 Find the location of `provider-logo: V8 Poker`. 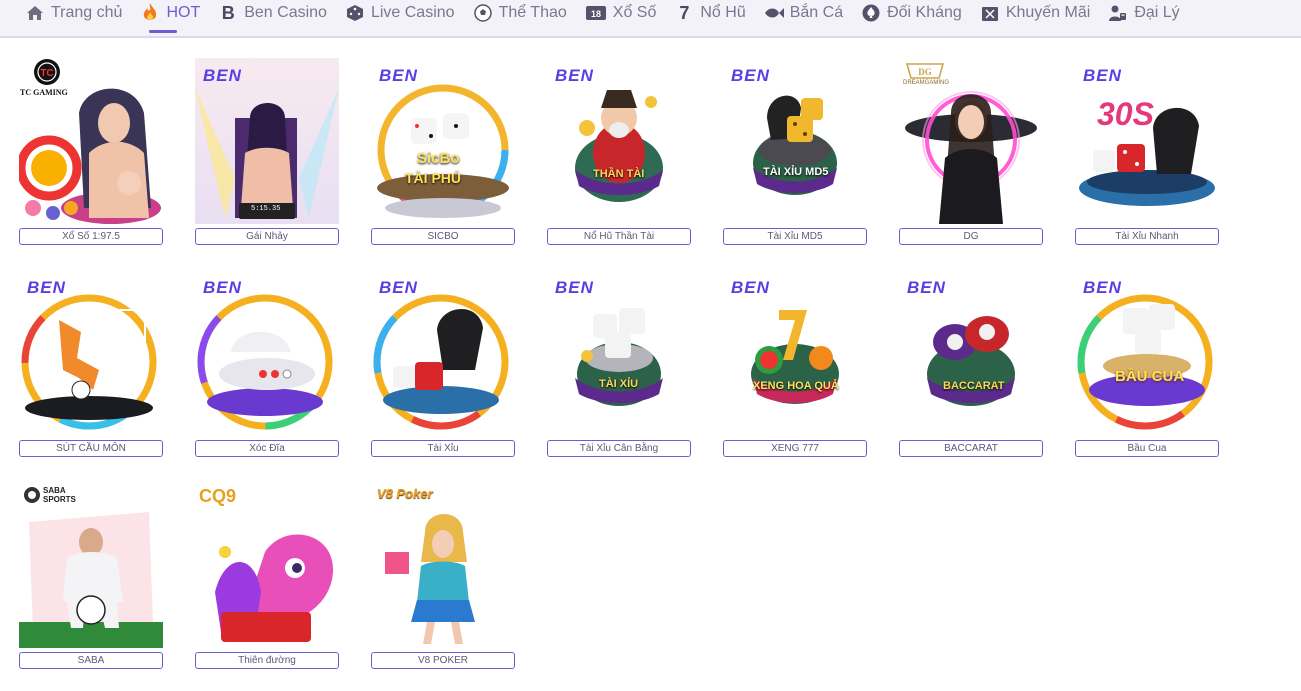

provider-logo: V8 Poker is located at coordinates (405, 493).